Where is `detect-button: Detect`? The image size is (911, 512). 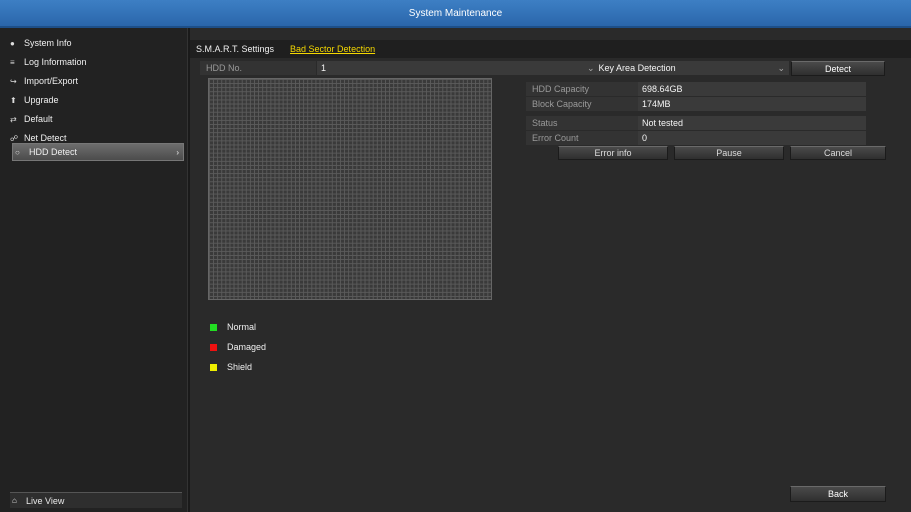
detect-button: Detect is located at coordinates (838, 68).